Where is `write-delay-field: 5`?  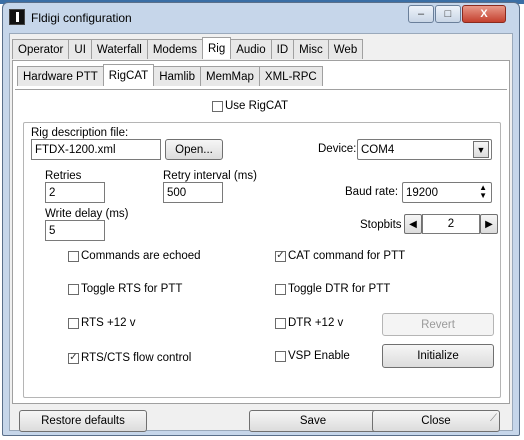 write-delay-field: 5 is located at coordinates (75, 230).